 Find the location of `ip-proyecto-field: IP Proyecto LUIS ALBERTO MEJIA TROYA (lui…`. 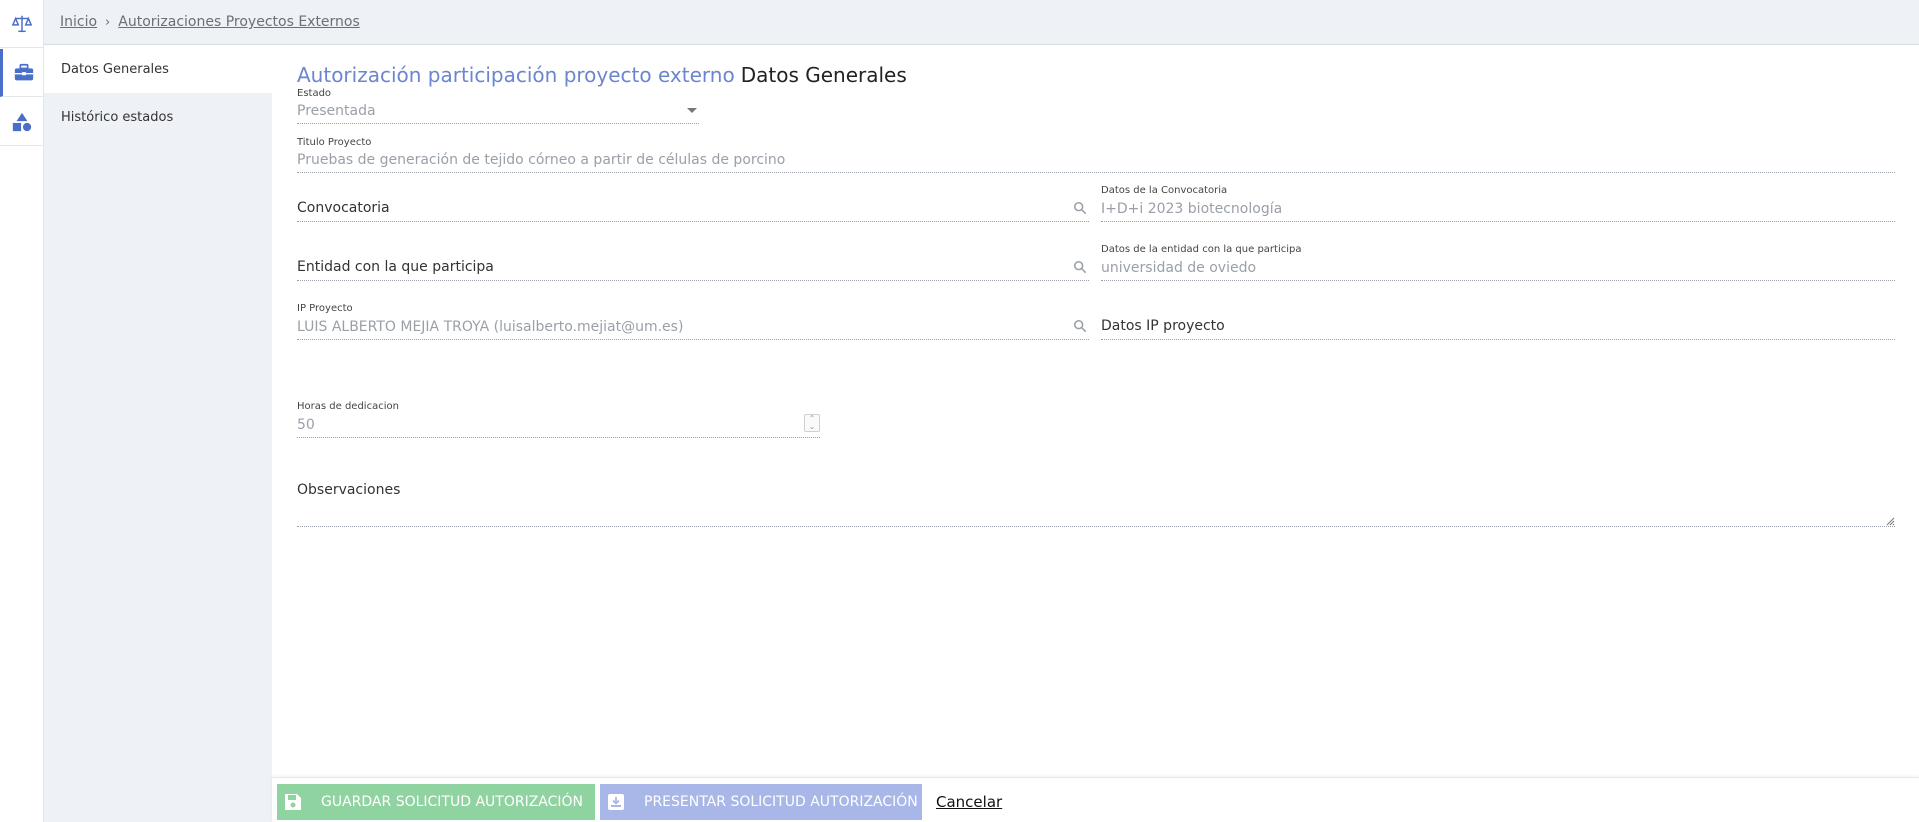

ip-proyecto-field: IP Proyecto LUIS ALBERTO MEJIA TROYA (lui… is located at coordinates (693, 321).